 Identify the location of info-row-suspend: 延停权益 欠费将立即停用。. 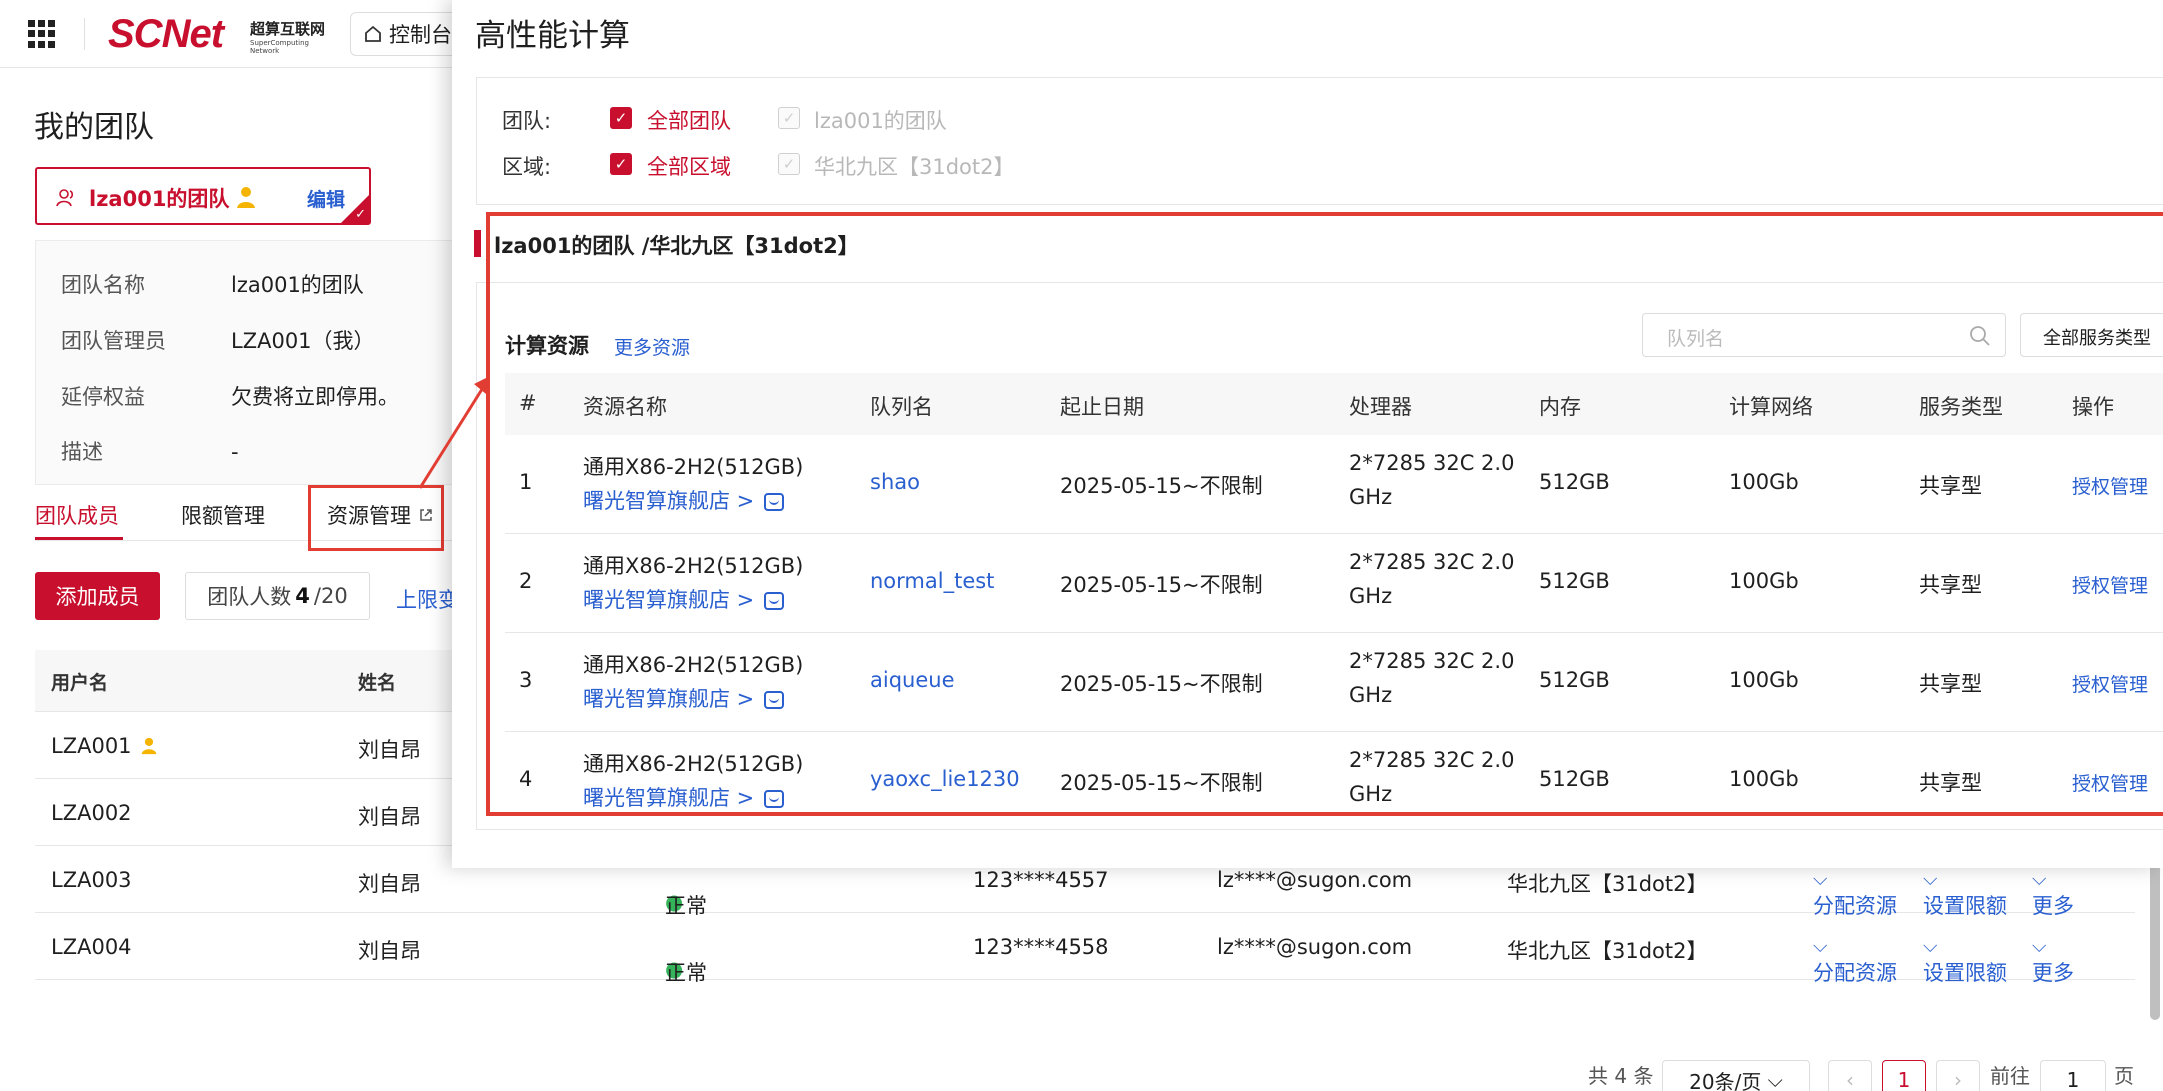
(230, 396).